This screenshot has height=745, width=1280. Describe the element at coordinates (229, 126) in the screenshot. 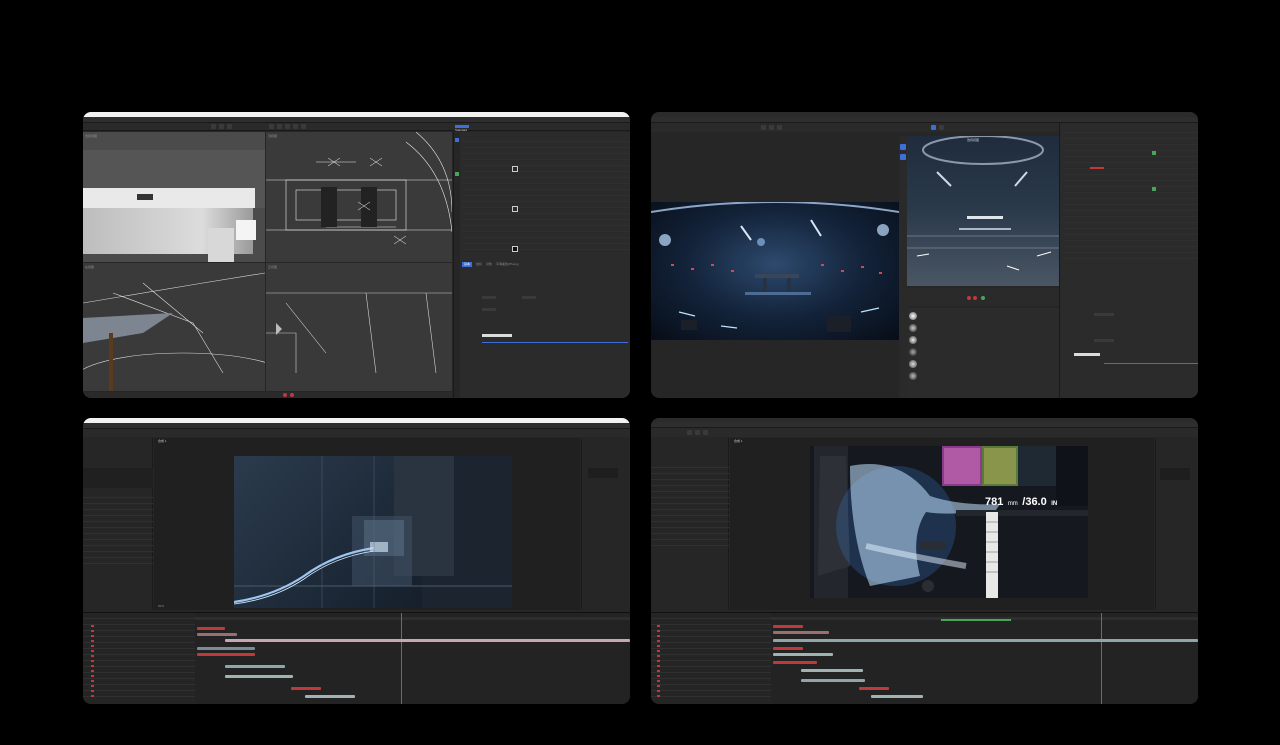

I see `rotate-icon` at that location.